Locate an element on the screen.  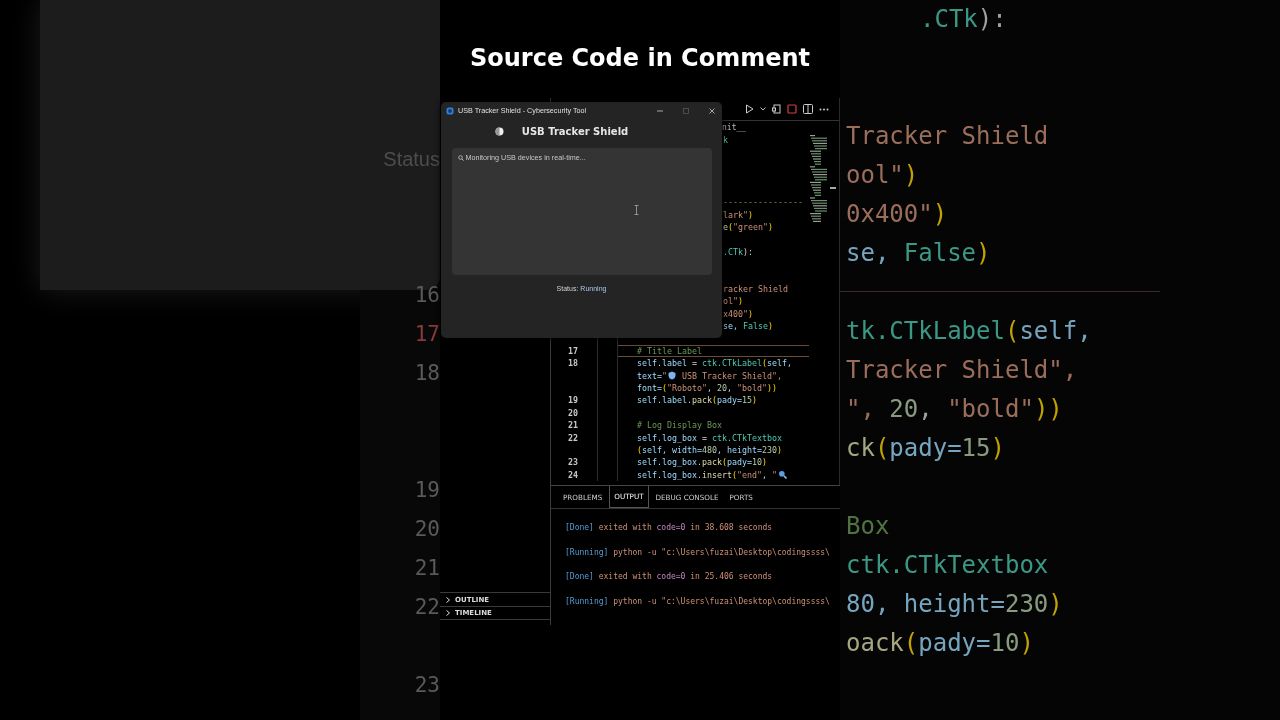
output-line: [Done] exited with code=0 in 25.406 seconds is located at coordinates (669, 576).